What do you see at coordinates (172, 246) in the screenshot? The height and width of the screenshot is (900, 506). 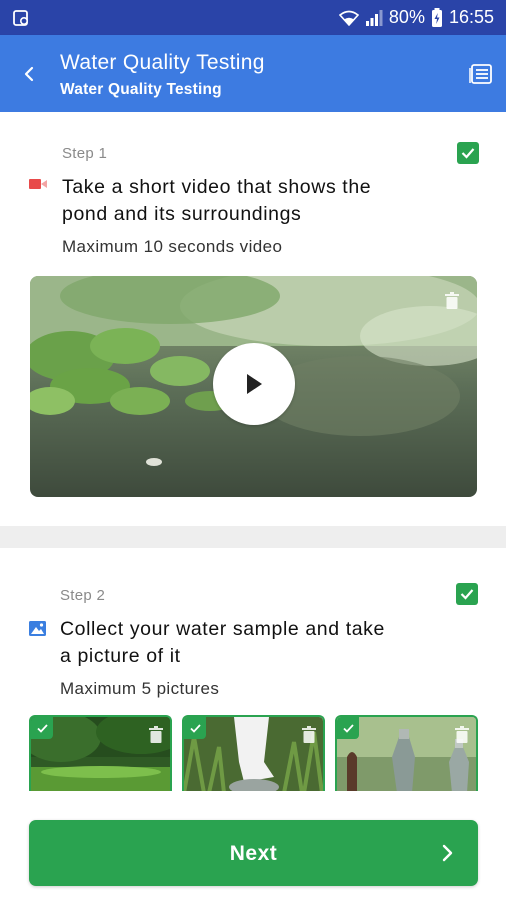 I see `step-description: Maximum 10 seconds video` at bounding box center [172, 246].